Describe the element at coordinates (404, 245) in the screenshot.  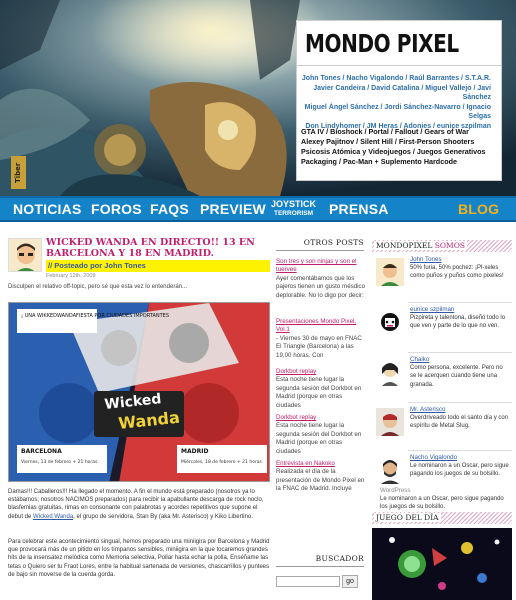
I see `somos-prefix: MONDOPIXEL` at that location.